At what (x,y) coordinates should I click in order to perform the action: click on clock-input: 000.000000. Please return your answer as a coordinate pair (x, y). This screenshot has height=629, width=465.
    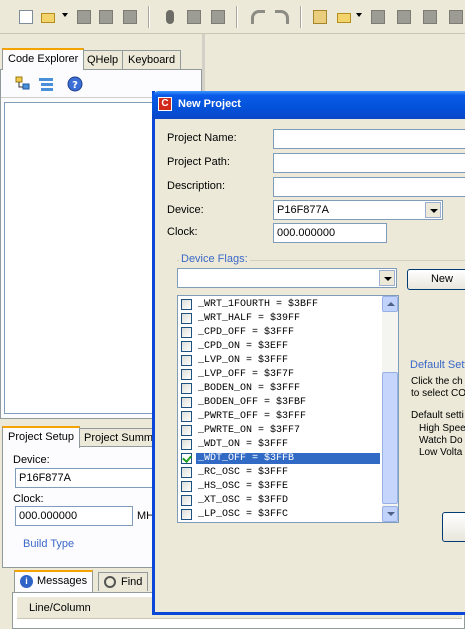
    Looking at the image, I should click on (330, 233).